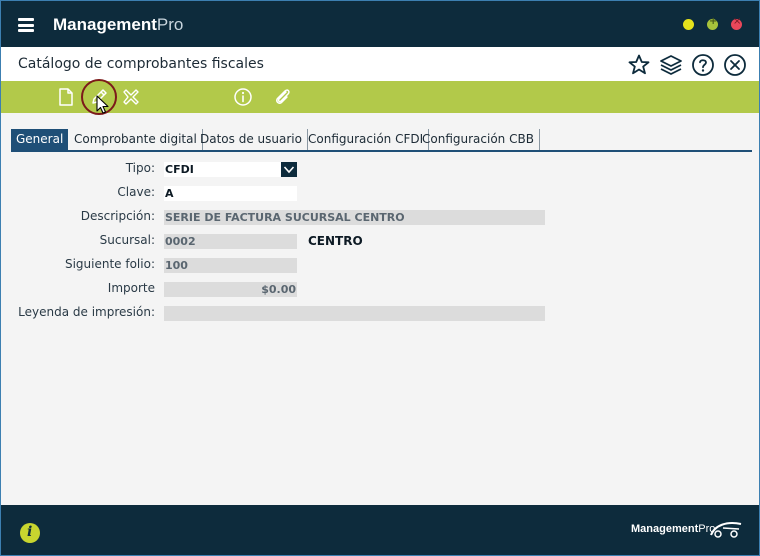  Describe the element at coordinates (118, 24) in the screenshot. I see `app-brand: ManagementPro` at that location.